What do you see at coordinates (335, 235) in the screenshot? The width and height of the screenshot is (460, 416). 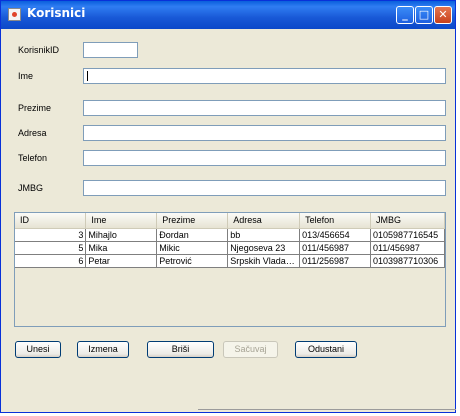 I see `cell-telefon: 013/456654` at bounding box center [335, 235].